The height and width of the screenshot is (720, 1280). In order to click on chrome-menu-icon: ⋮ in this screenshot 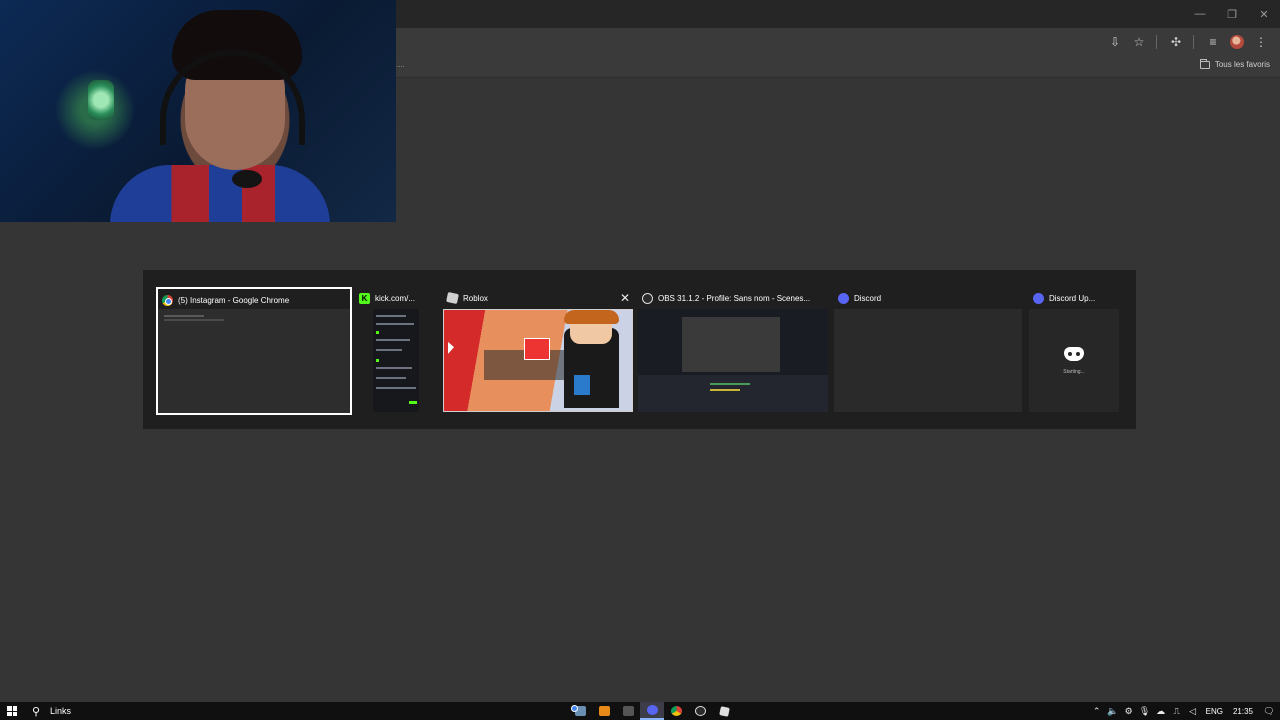, I will do `click(1261, 42)`.